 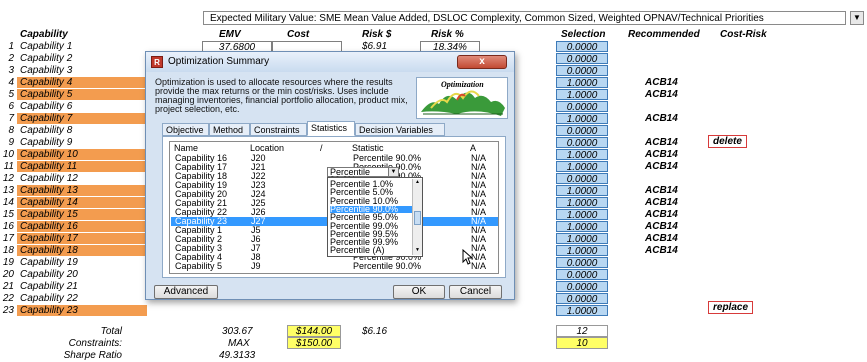 What do you see at coordinates (482, 62) in the screenshot?
I see `close-button: x` at bounding box center [482, 62].